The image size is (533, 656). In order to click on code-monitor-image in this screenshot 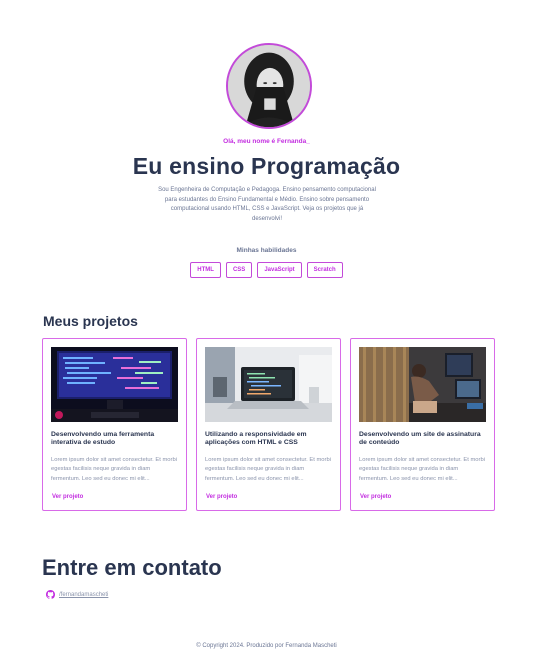, I will do `click(114, 384)`.